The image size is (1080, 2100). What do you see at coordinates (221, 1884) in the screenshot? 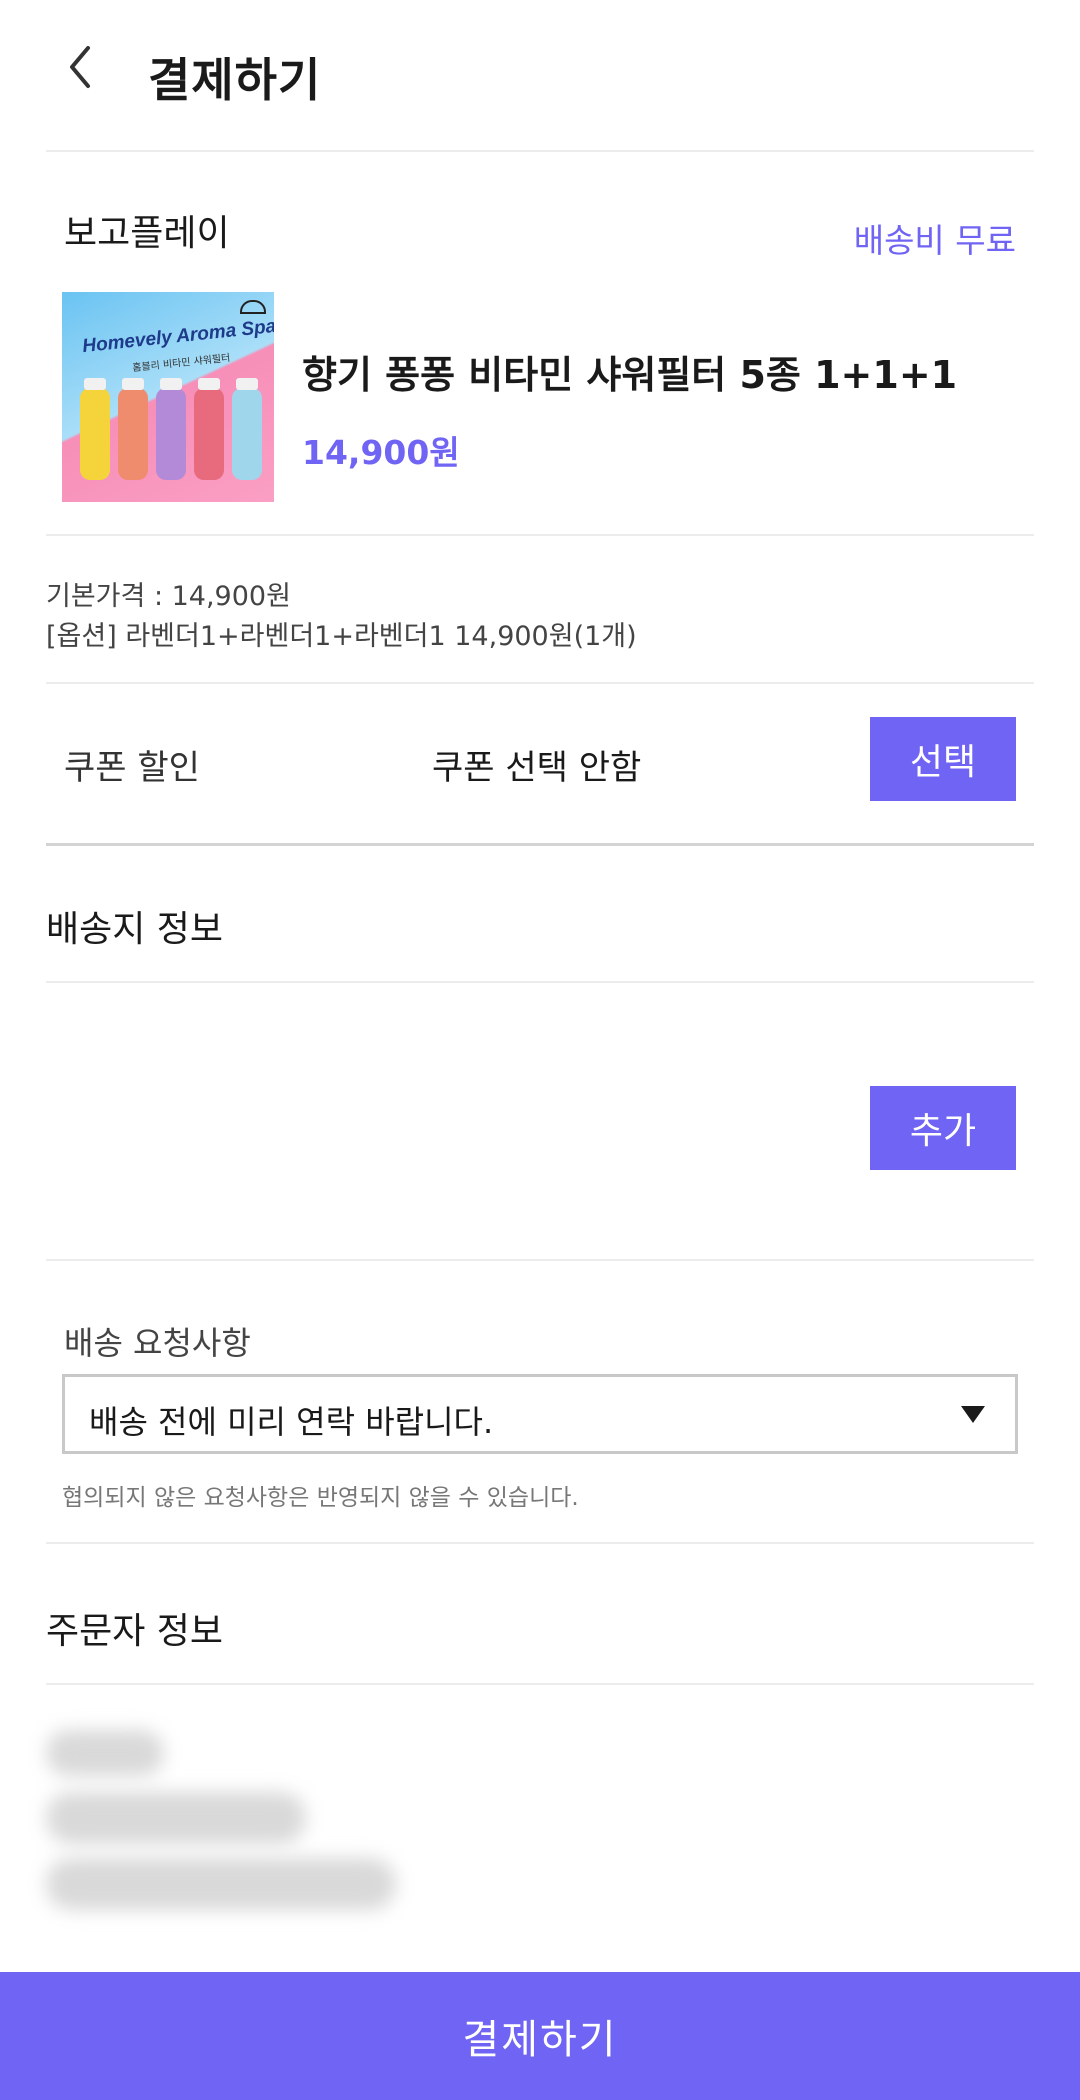
I see `orderer-email-redacted` at bounding box center [221, 1884].